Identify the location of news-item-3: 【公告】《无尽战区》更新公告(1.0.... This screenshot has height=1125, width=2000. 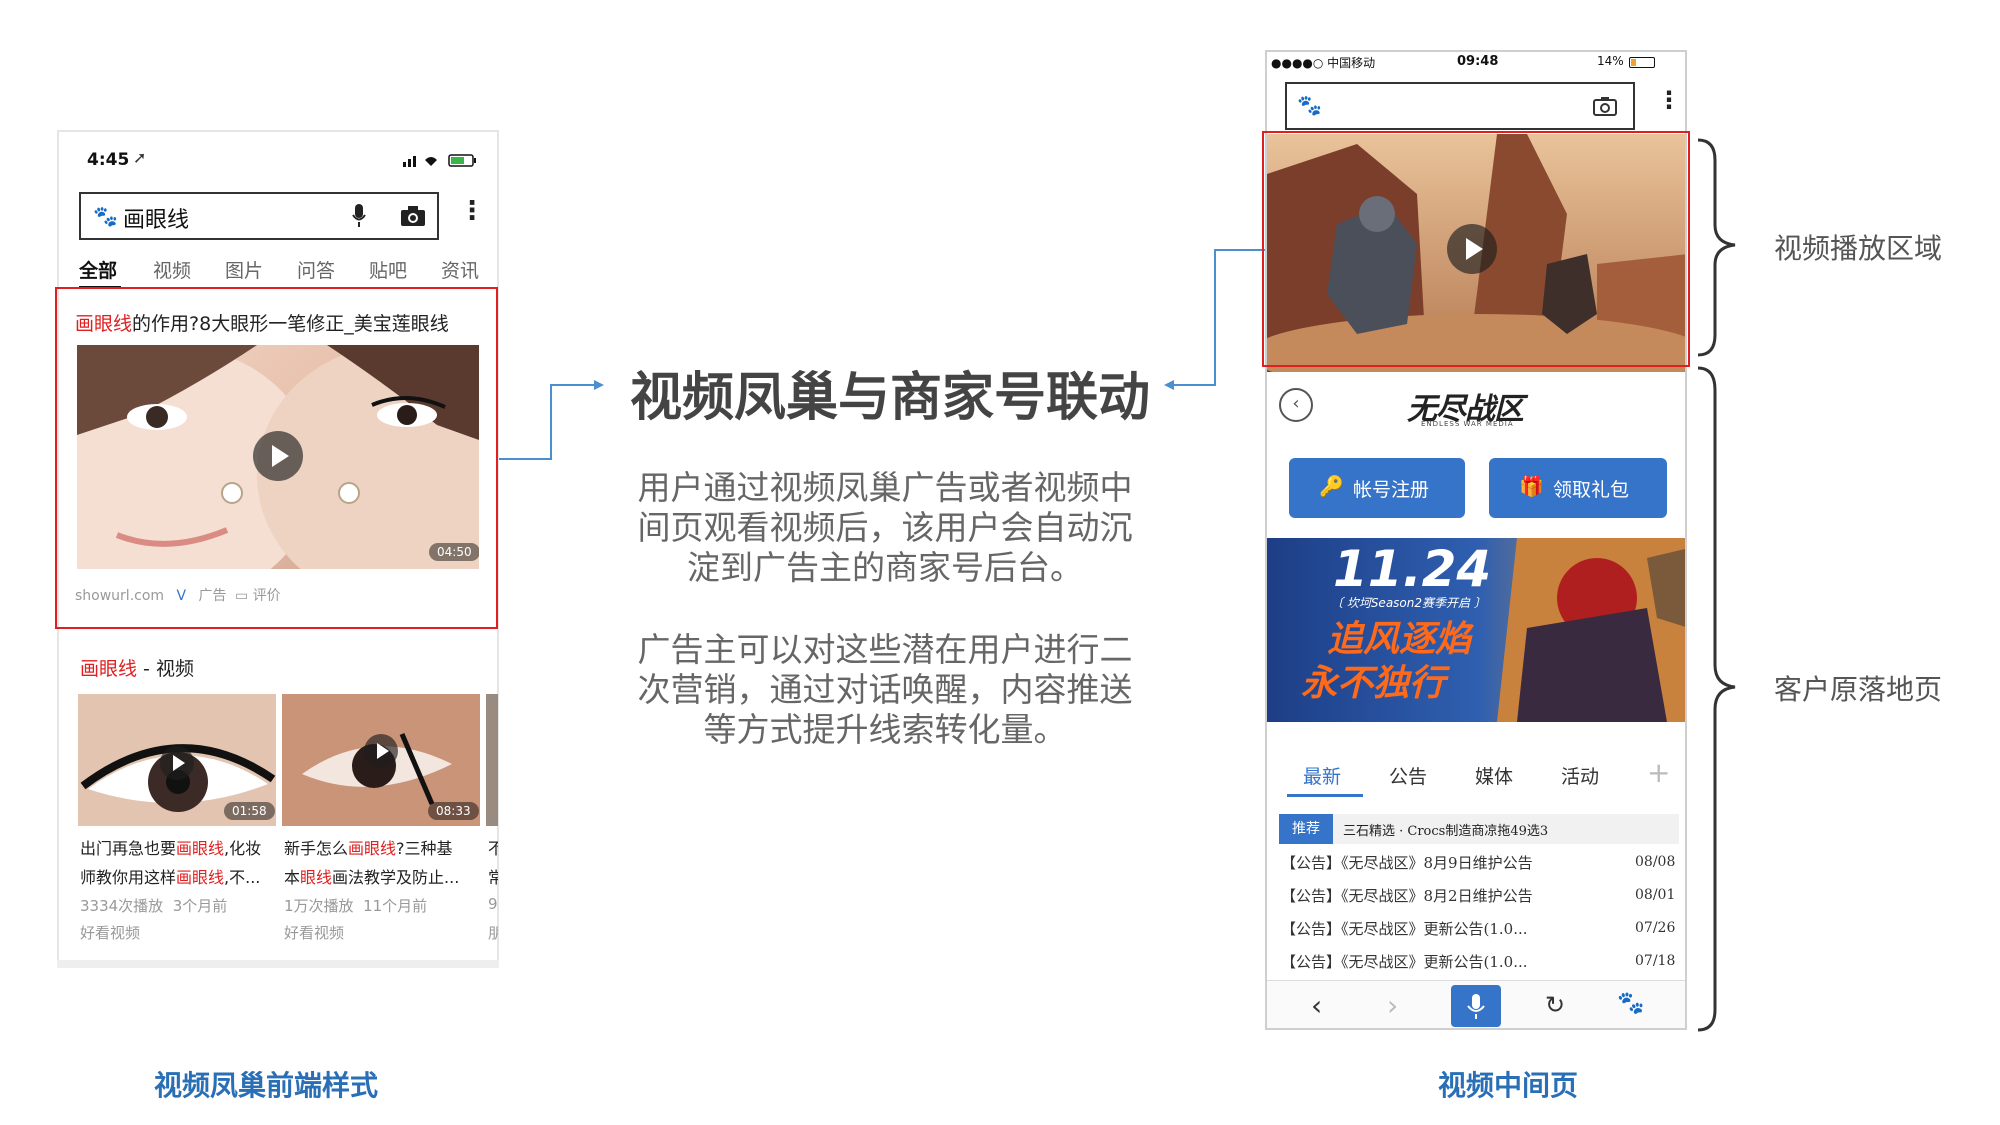
(1404, 928).